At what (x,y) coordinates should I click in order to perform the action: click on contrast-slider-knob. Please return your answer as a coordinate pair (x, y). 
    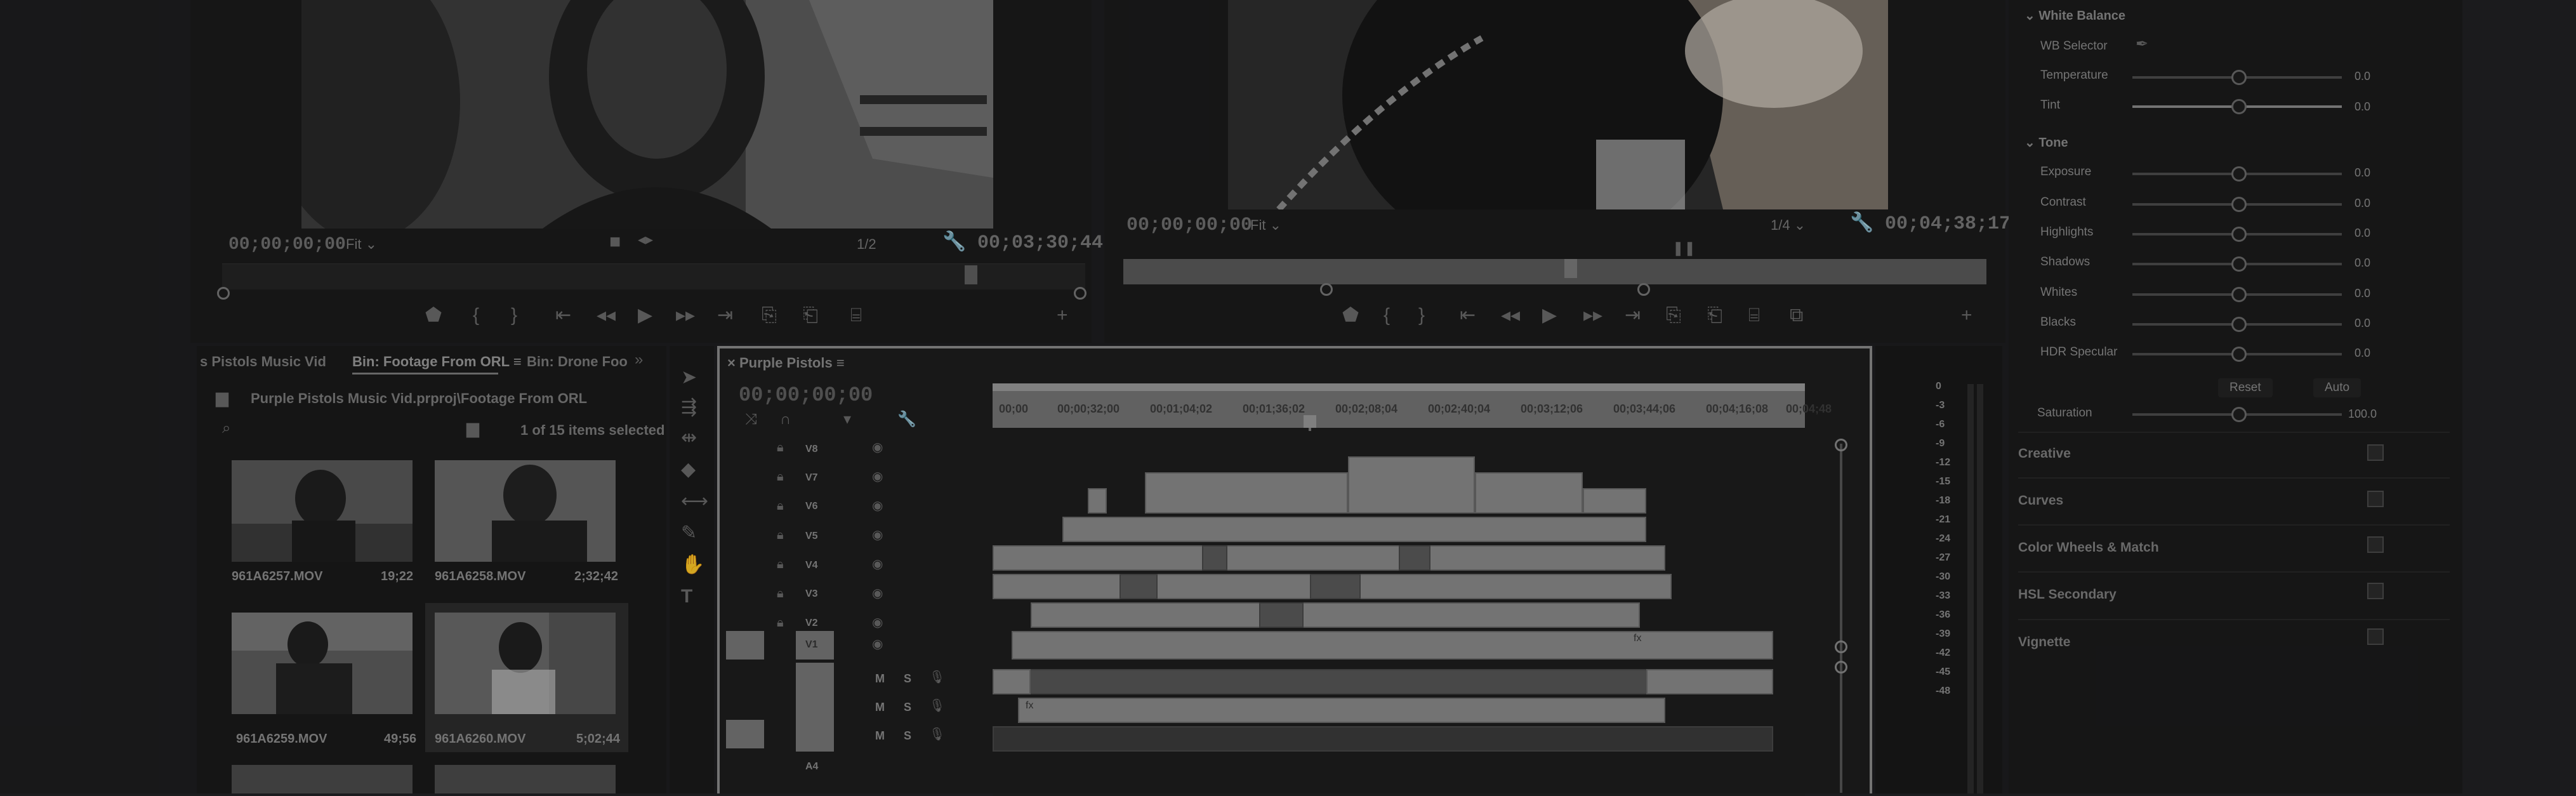
    Looking at the image, I should click on (2239, 204).